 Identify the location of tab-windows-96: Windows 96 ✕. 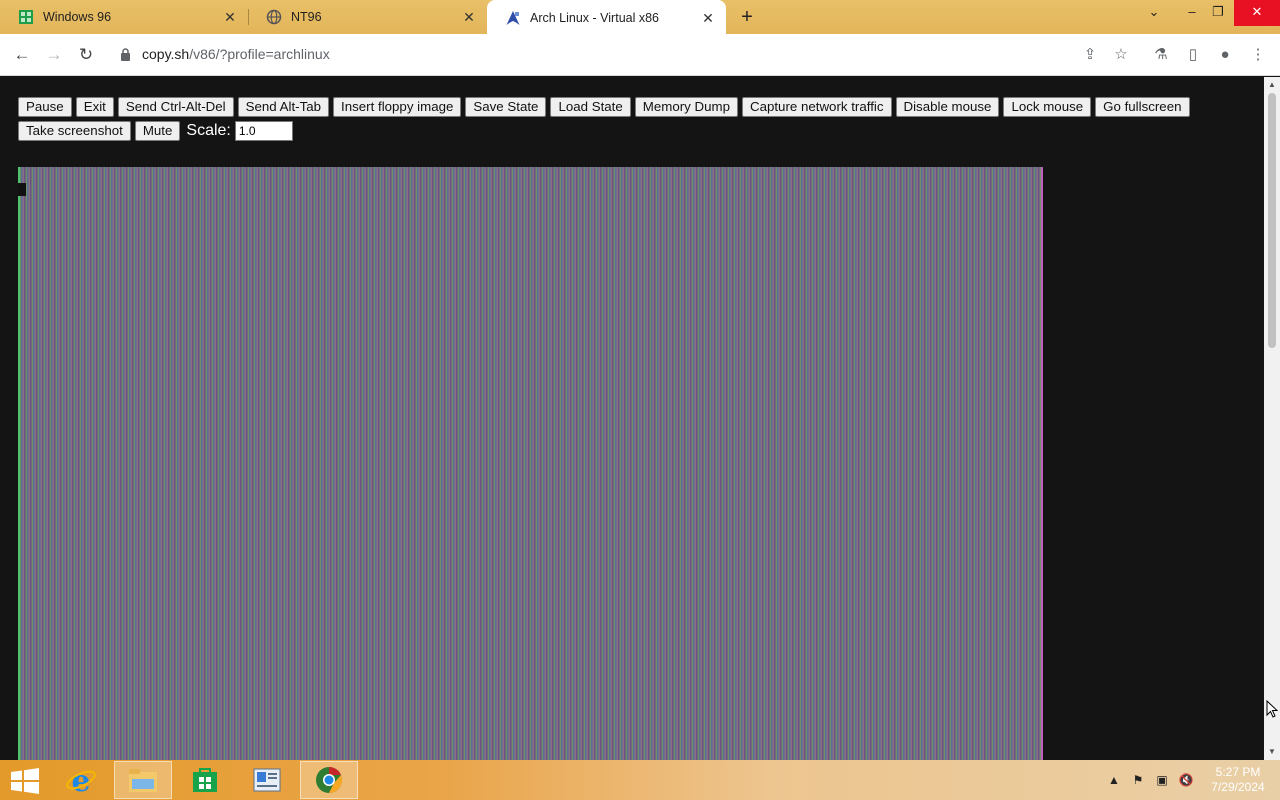
(124, 17).